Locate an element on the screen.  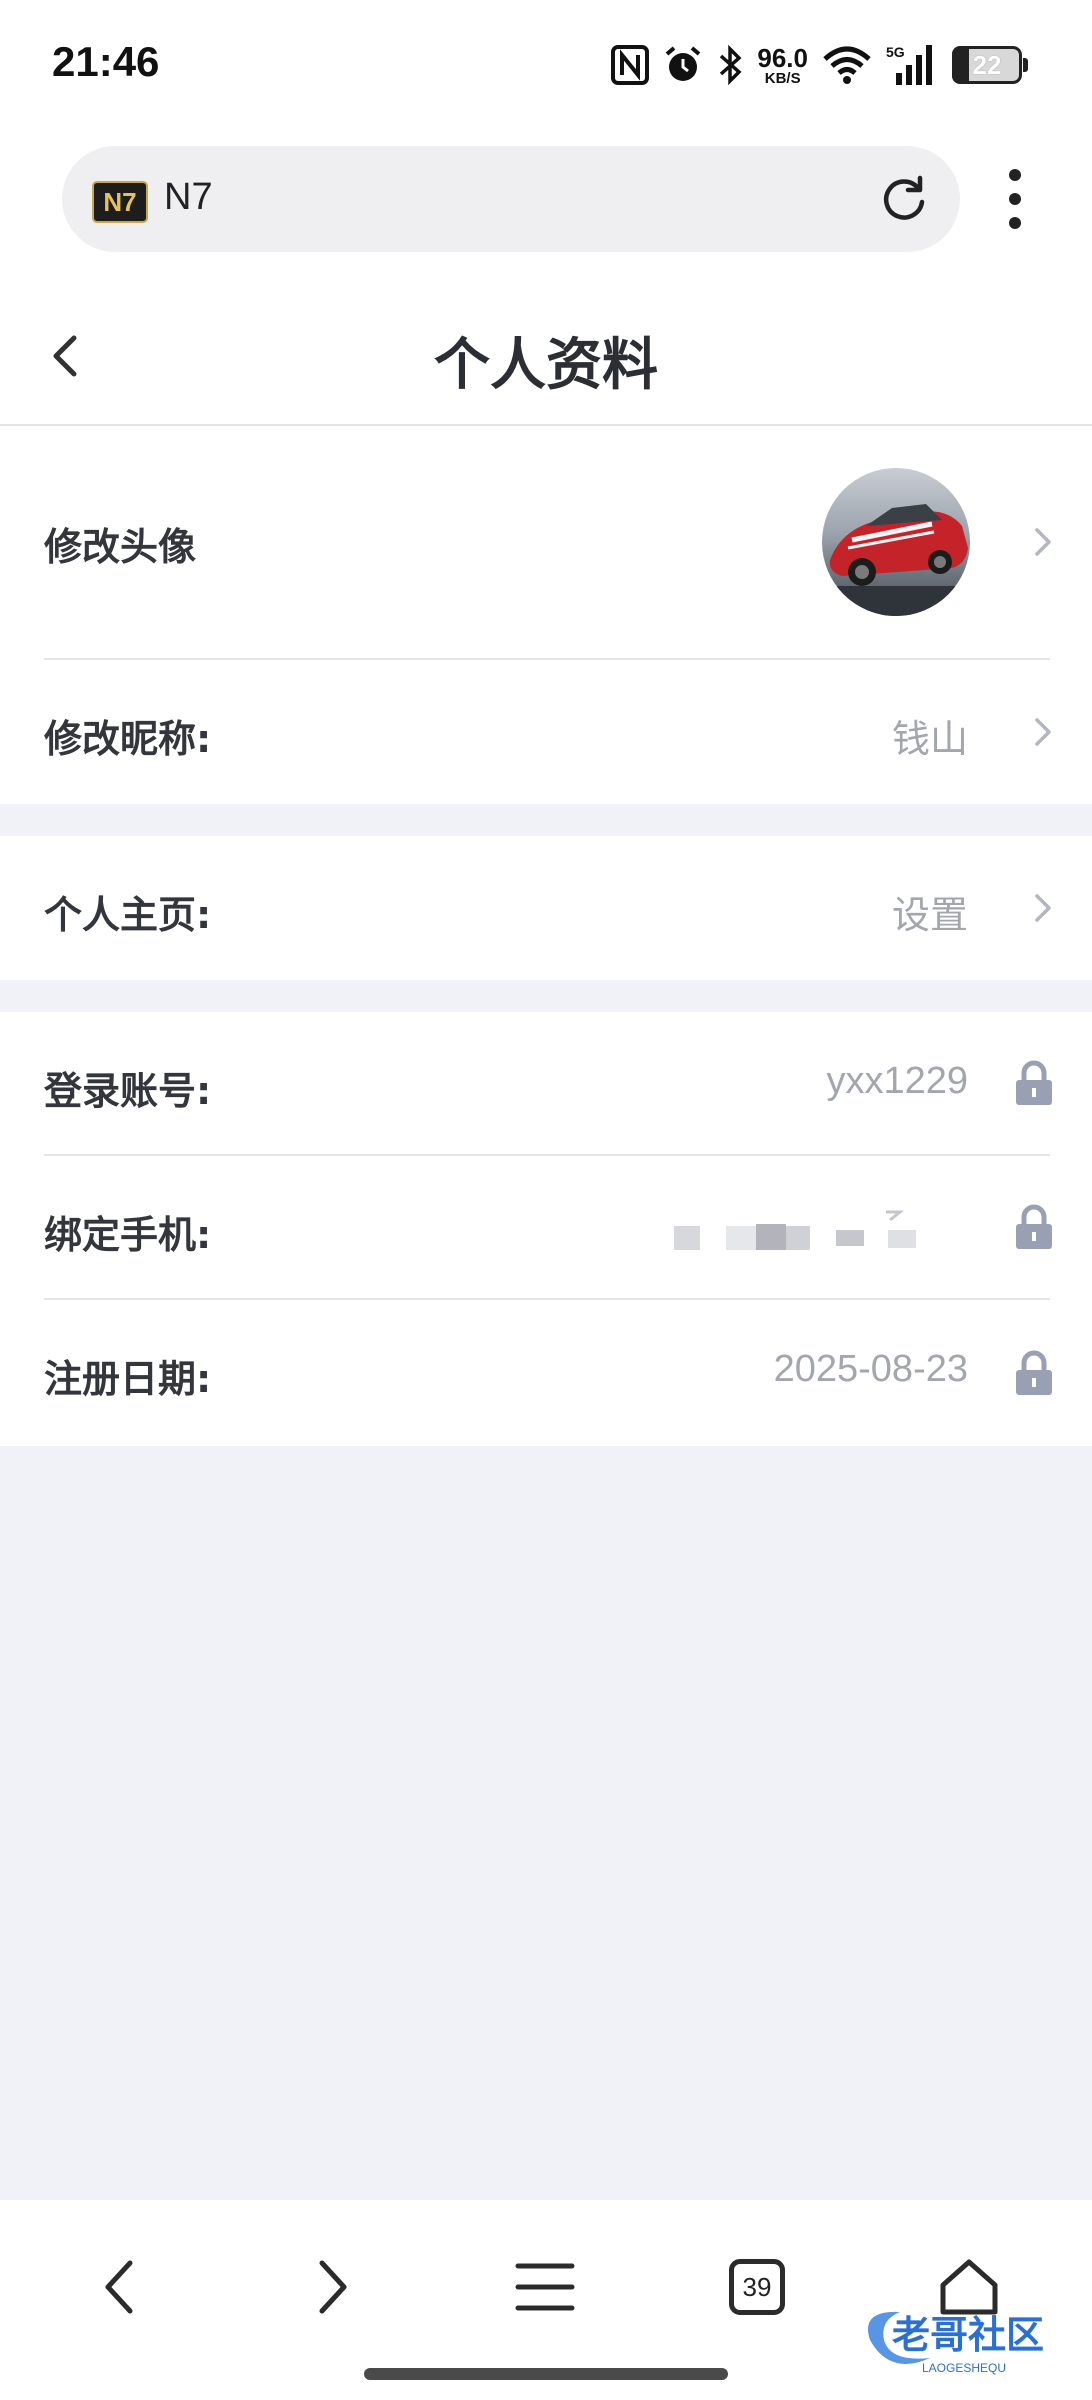
register-date-label: 注册日期: is located at coordinates (128, 1379).